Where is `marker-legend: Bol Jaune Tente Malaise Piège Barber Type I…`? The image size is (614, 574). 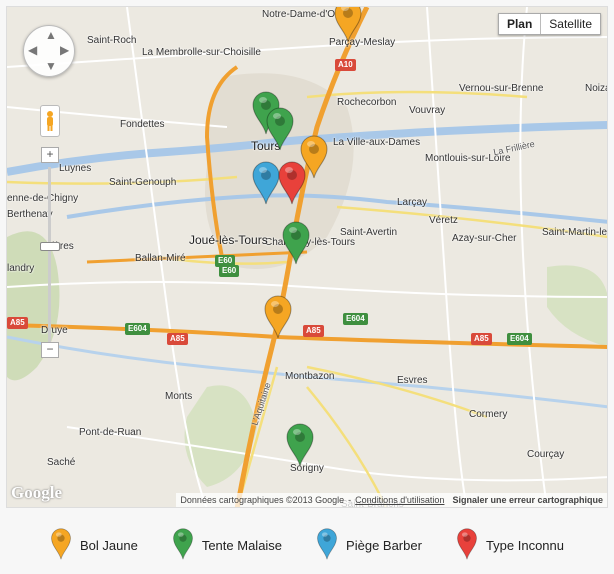
marker-legend: Bol Jaune Tente Malaise Piège Barber Type I… is located at coordinates (307, 545).